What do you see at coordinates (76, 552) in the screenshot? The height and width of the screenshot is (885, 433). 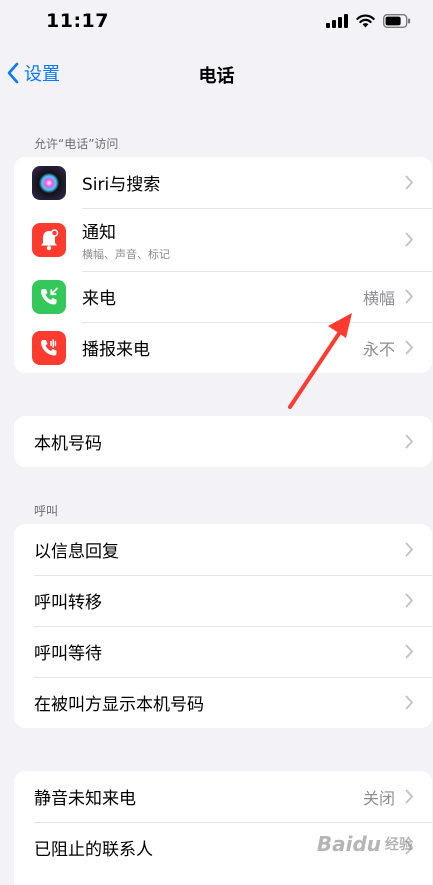 I see `row-title: 以信息回复` at bounding box center [76, 552].